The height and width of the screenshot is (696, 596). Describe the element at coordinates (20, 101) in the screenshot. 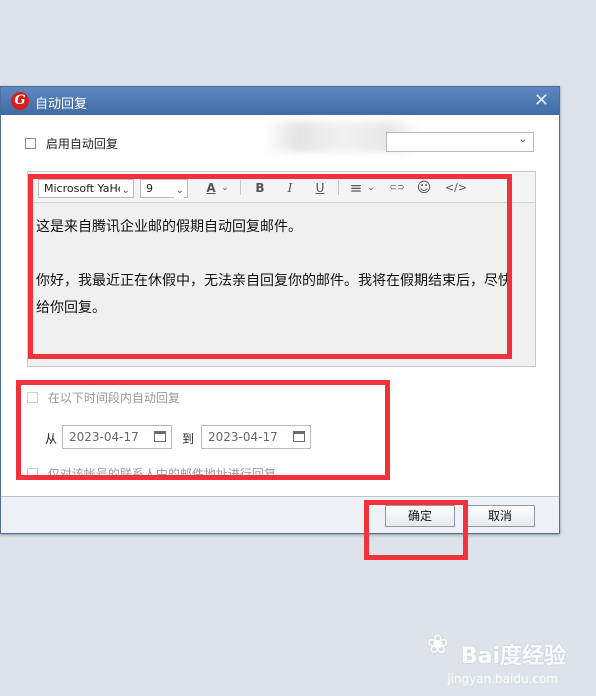

I see `app-logo-icon: G` at that location.